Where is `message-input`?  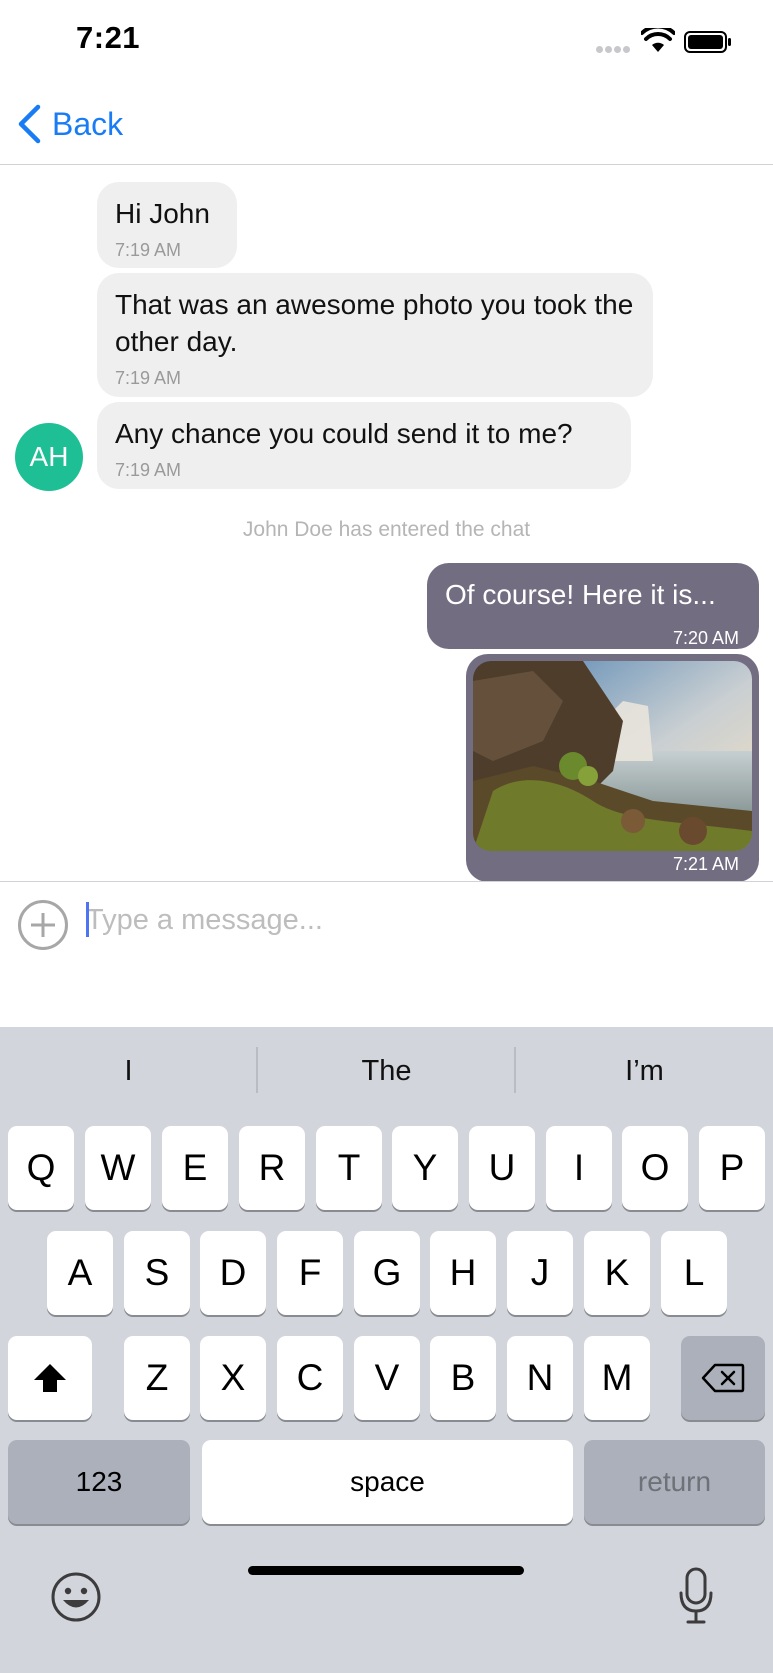 message-input is located at coordinates (411, 920).